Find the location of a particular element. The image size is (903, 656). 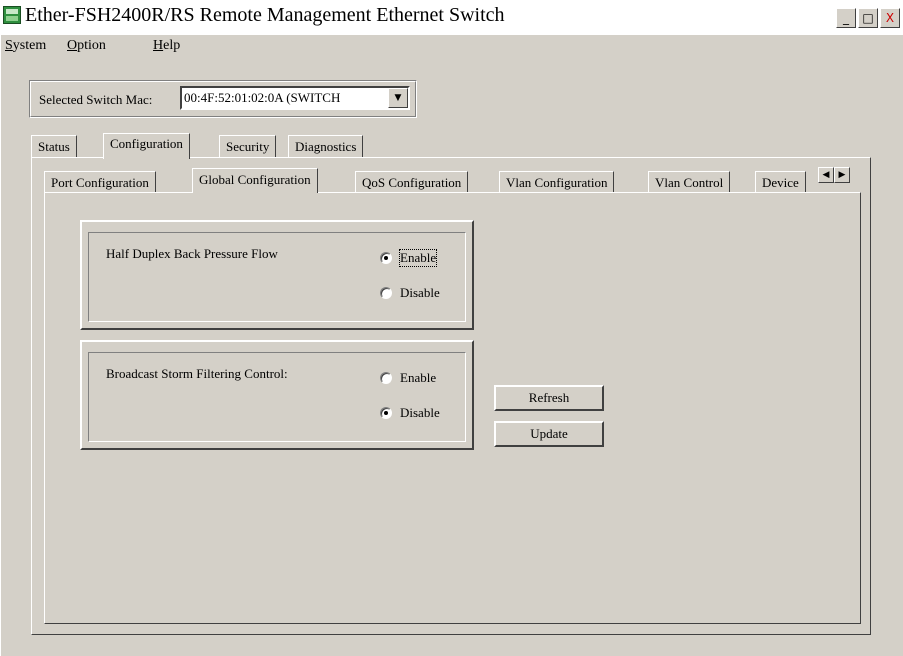

tab-diagnostics: Diagnostics is located at coordinates (326, 146).